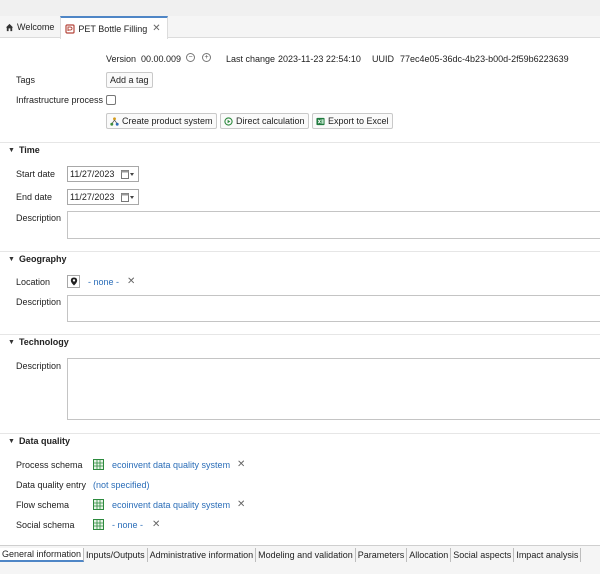 The width and height of the screenshot is (600, 574). Describe the element at coordinates (42, 555) in the screenshot. I see `tab-general-information: General information` at that location.